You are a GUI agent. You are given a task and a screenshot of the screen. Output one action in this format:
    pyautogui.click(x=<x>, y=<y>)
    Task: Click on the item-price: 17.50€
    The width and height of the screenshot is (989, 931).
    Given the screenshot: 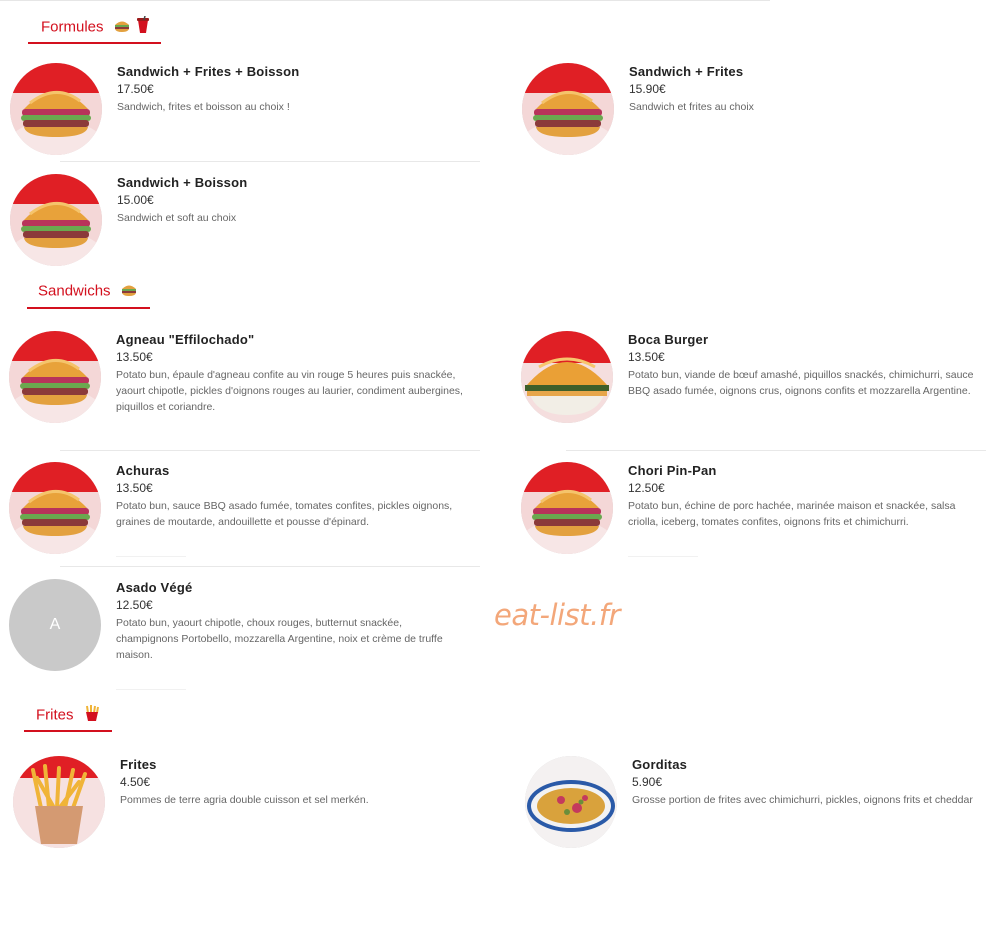 What is the action you would take?
    pyautogui.click(x=135, y=89)
    